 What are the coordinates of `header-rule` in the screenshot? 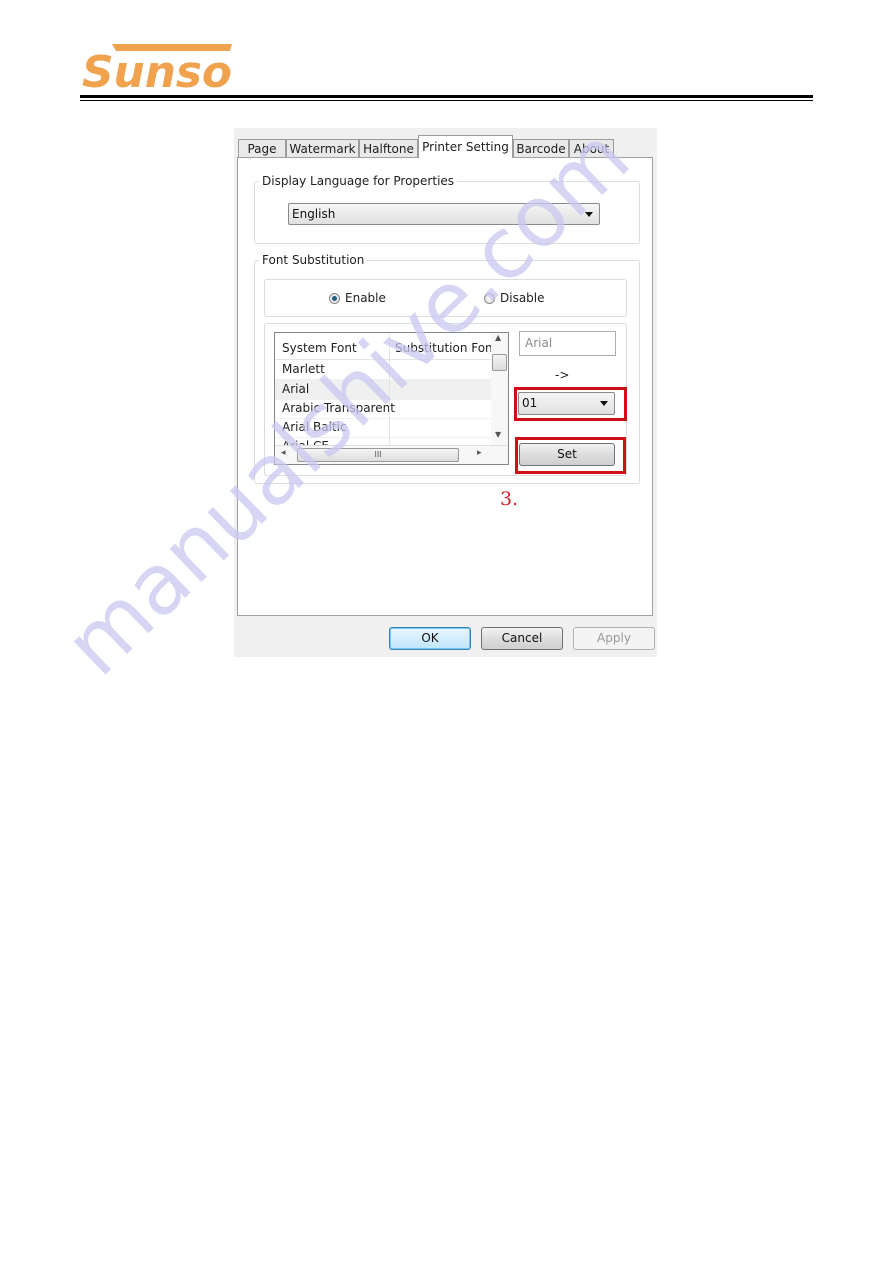 It's located at (446, 96).